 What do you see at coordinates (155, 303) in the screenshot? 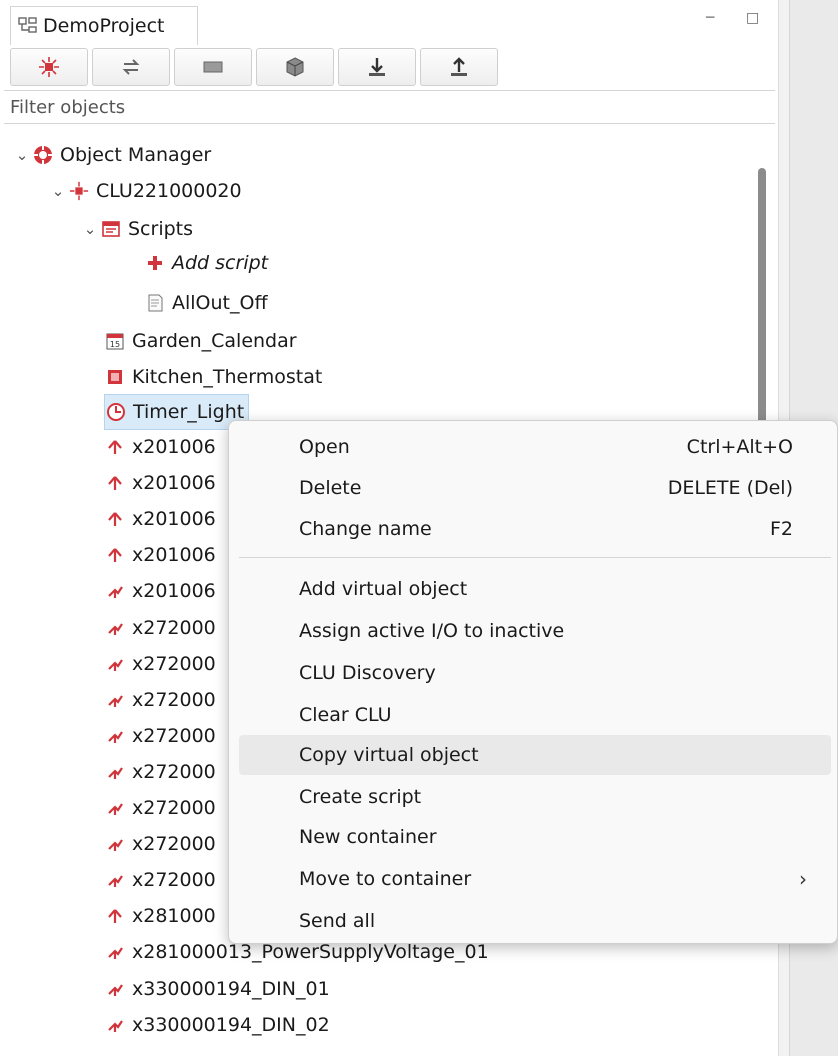
I see `script-file-icon` at bounding box center [155, 303].